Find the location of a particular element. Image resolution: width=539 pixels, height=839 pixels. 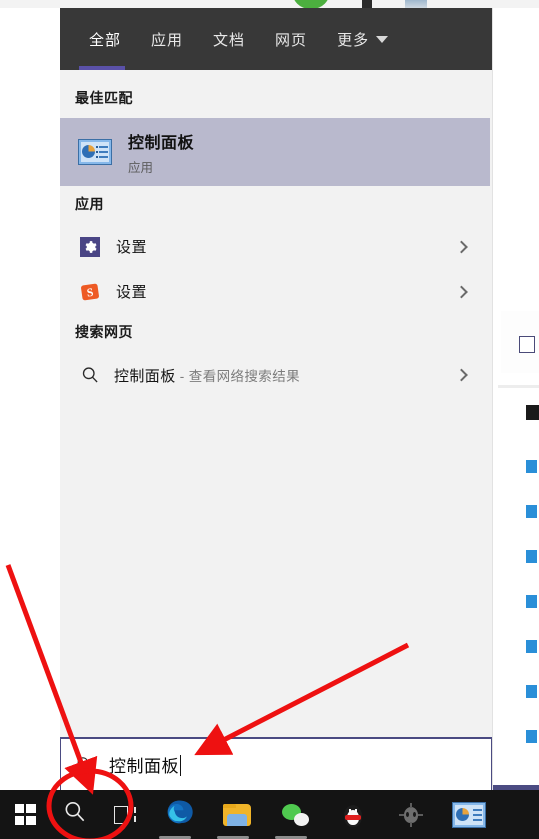

desktop-background-strip is located at coordinates (269, 4).